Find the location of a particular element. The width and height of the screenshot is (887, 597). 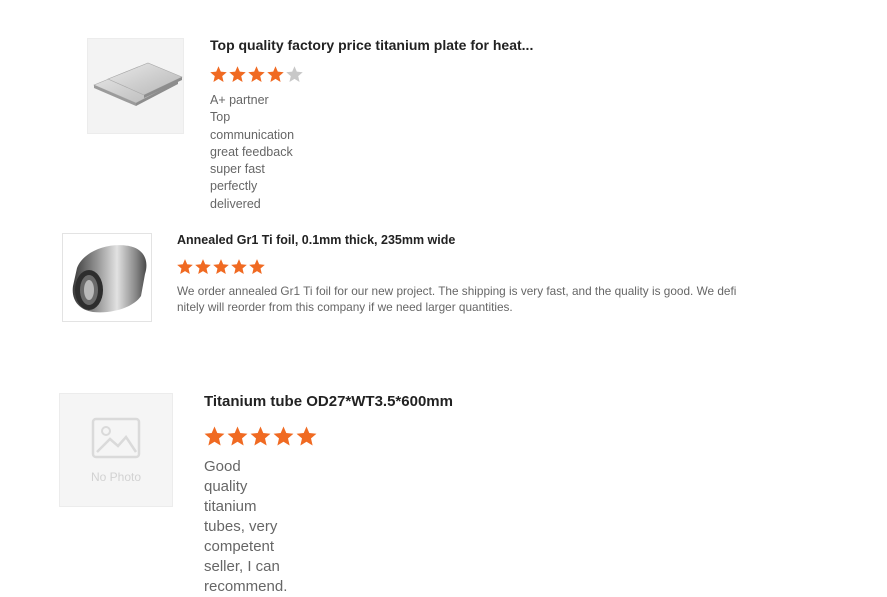

product-thumbnail: No Photo is located at coordinates (116, 450).